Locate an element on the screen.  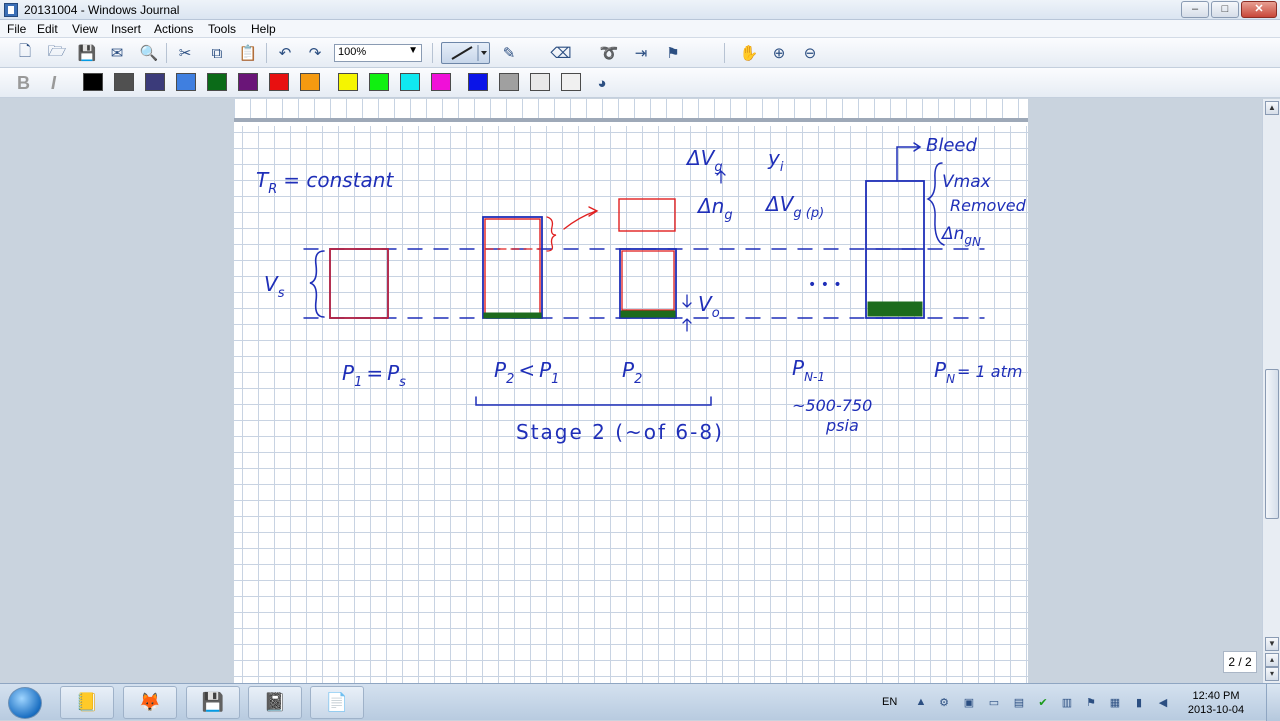
previous-page-icon: ▴ is located at coordinates (1272, 660).